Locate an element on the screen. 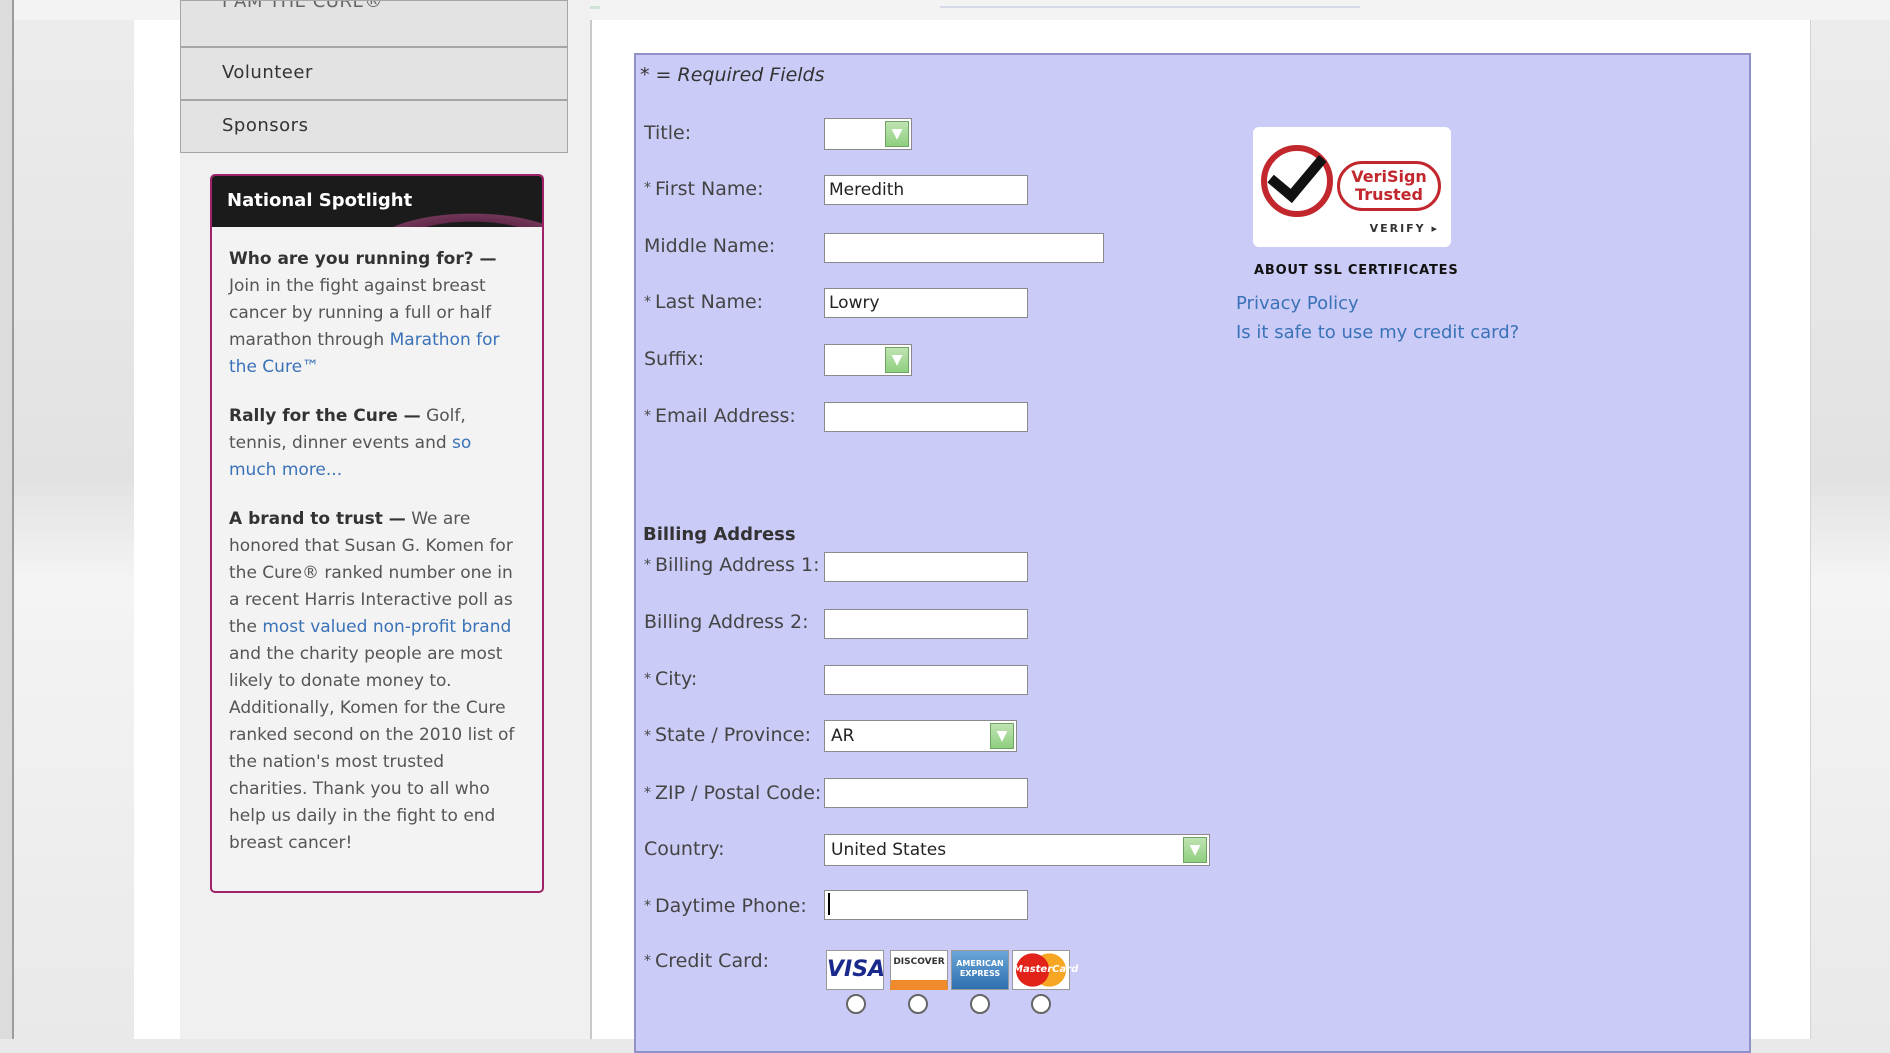 This screenshot has height=1053, width=1890. title-select: ▼ is located at coordinates (868, 134).